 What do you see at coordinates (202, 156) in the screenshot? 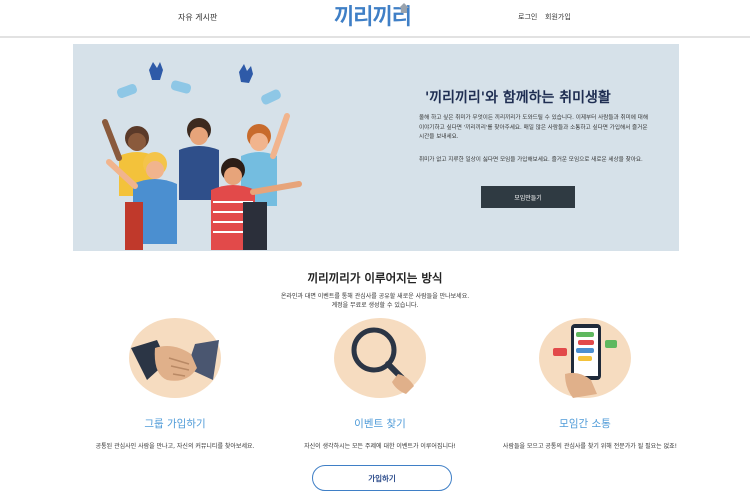
I see `people-celebrating-illustration` at bounding box center [202, 156].